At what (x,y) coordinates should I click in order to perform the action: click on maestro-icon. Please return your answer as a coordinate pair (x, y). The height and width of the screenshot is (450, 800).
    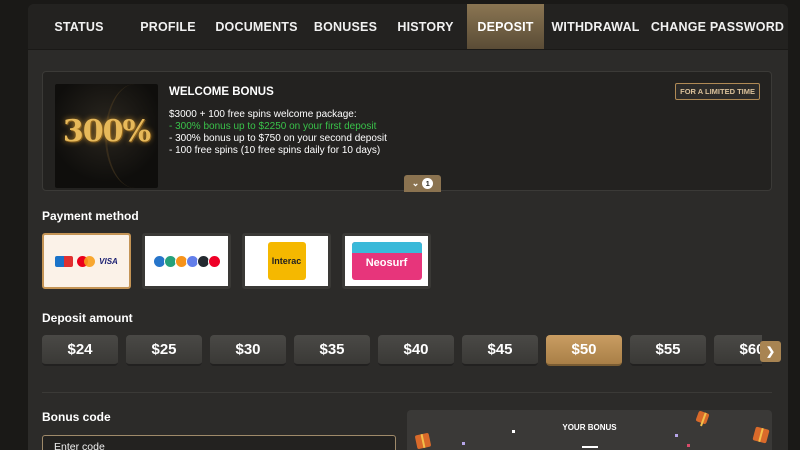
    Looking at the image, I should click on (64, 261).